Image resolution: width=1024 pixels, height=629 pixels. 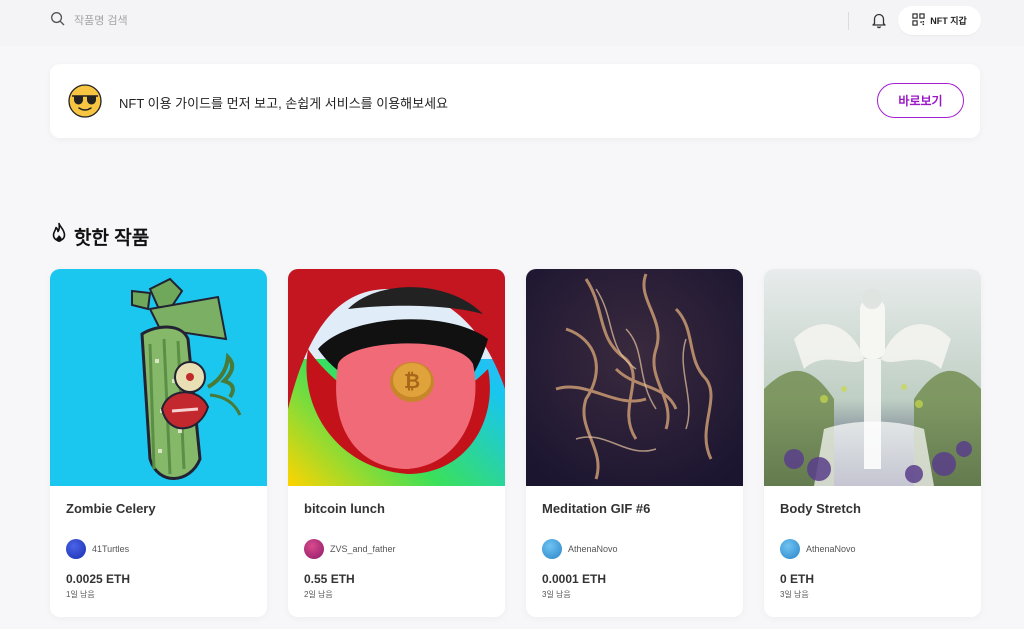 I want to click on section-title: 핫한 작품, so click(x=112, y=238).